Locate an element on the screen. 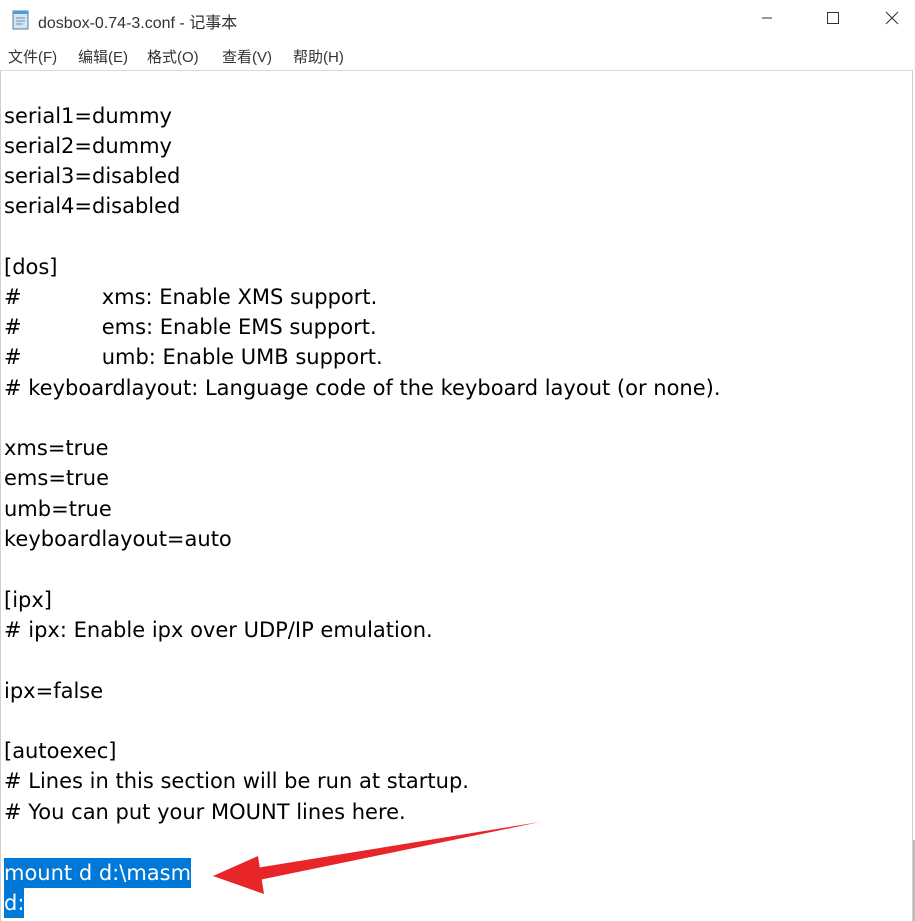 This screenshot has height=921, width=915. editor-line: umb=true is located at coordinates (58, 509).